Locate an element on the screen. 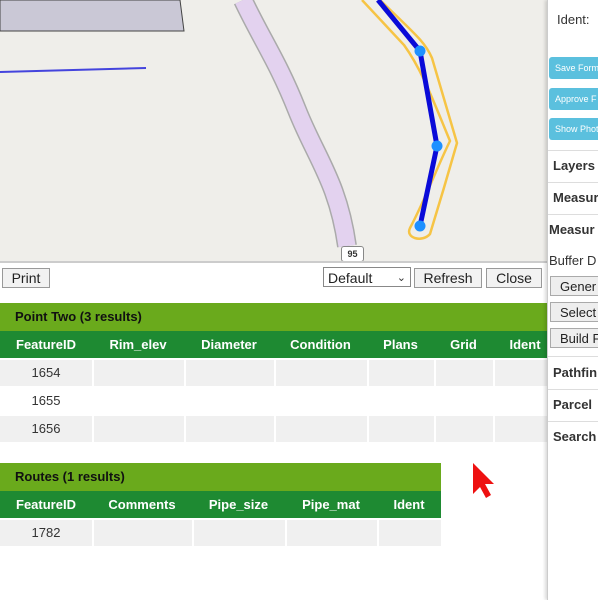 Image resolution: width=598 pixels, height=600 pixels. layers-section: Layers is located at coordinates (574, 165).